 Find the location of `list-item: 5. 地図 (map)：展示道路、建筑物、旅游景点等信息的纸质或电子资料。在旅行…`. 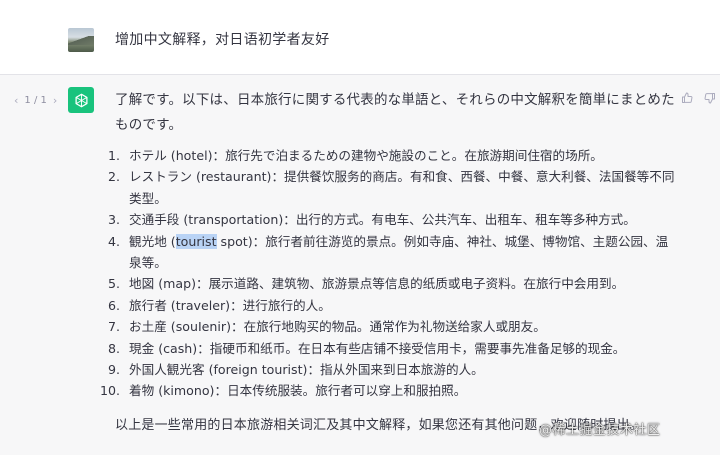

list-item: 5. 地図 (map)：展示道路、建筑物、旅游景点等信息的纸质或电子资料。在旅行… is located at coordinates (388, 283).